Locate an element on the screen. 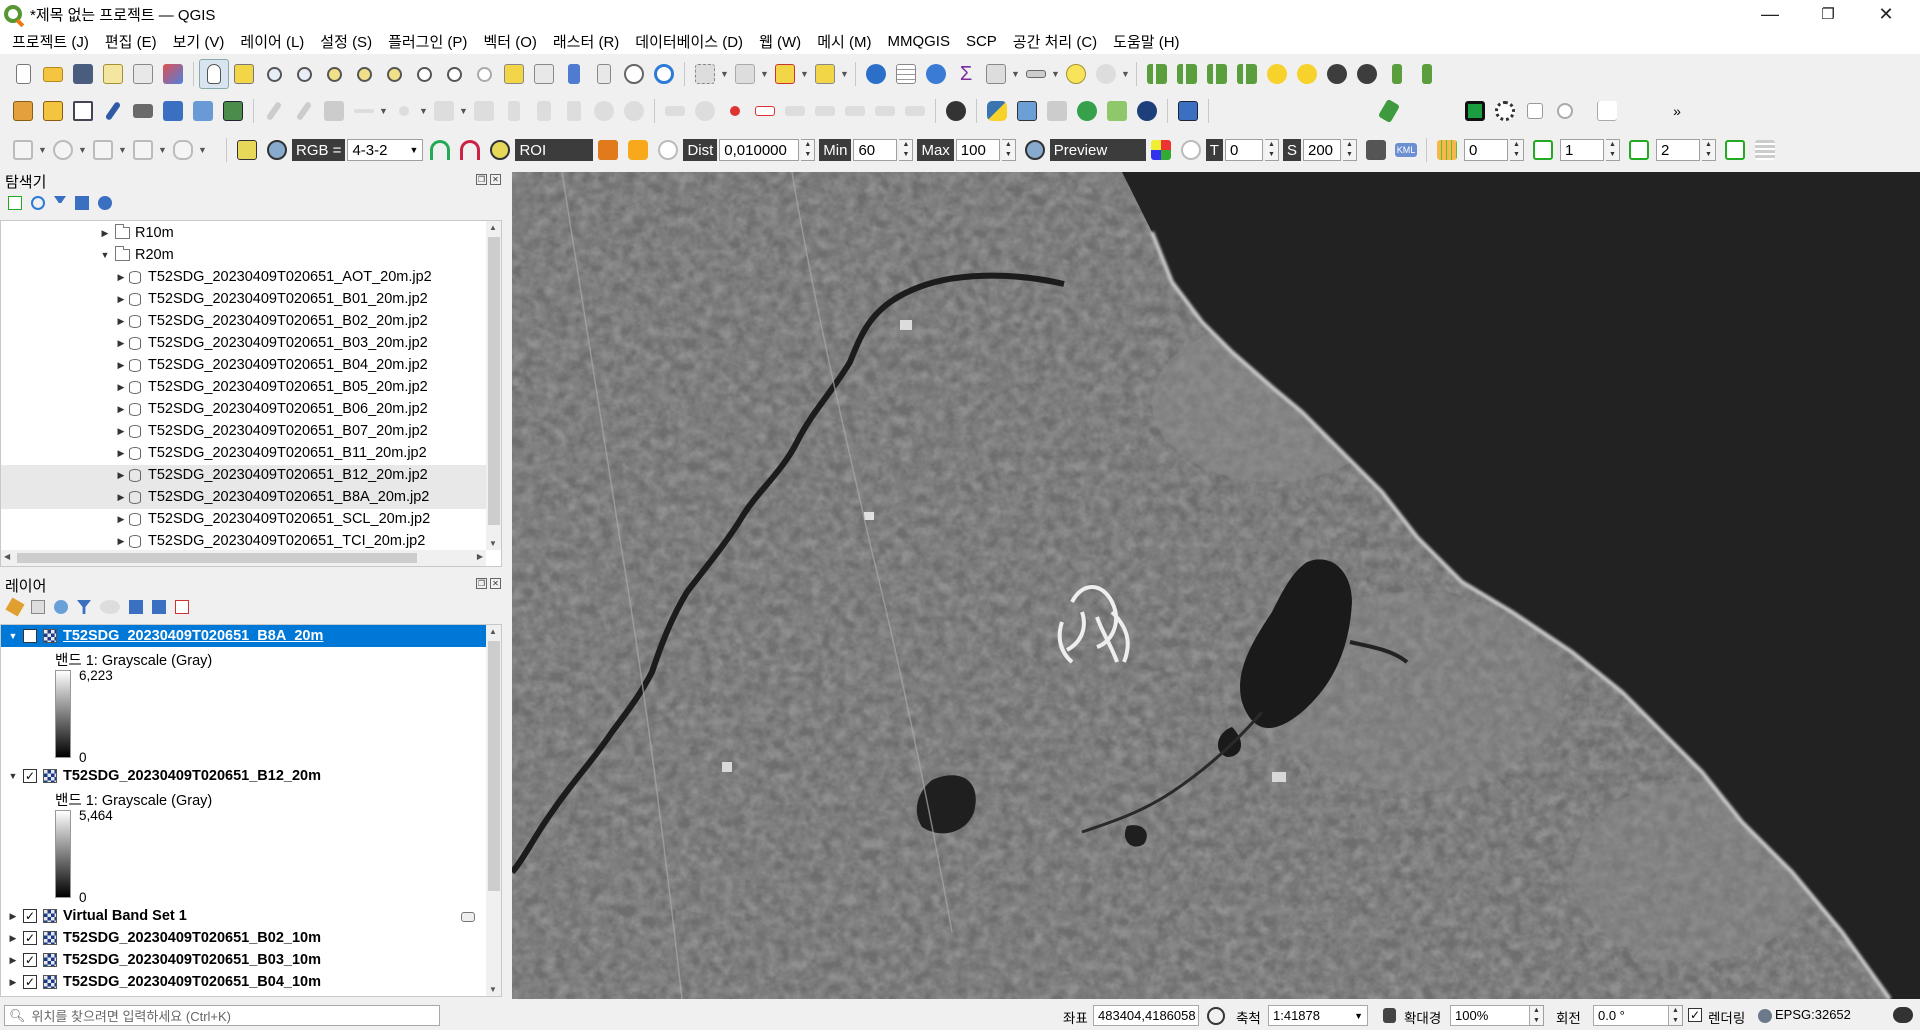 This screenshot has height=1030, width=1920. roi-add-icon is located at coordinates (638, 150).